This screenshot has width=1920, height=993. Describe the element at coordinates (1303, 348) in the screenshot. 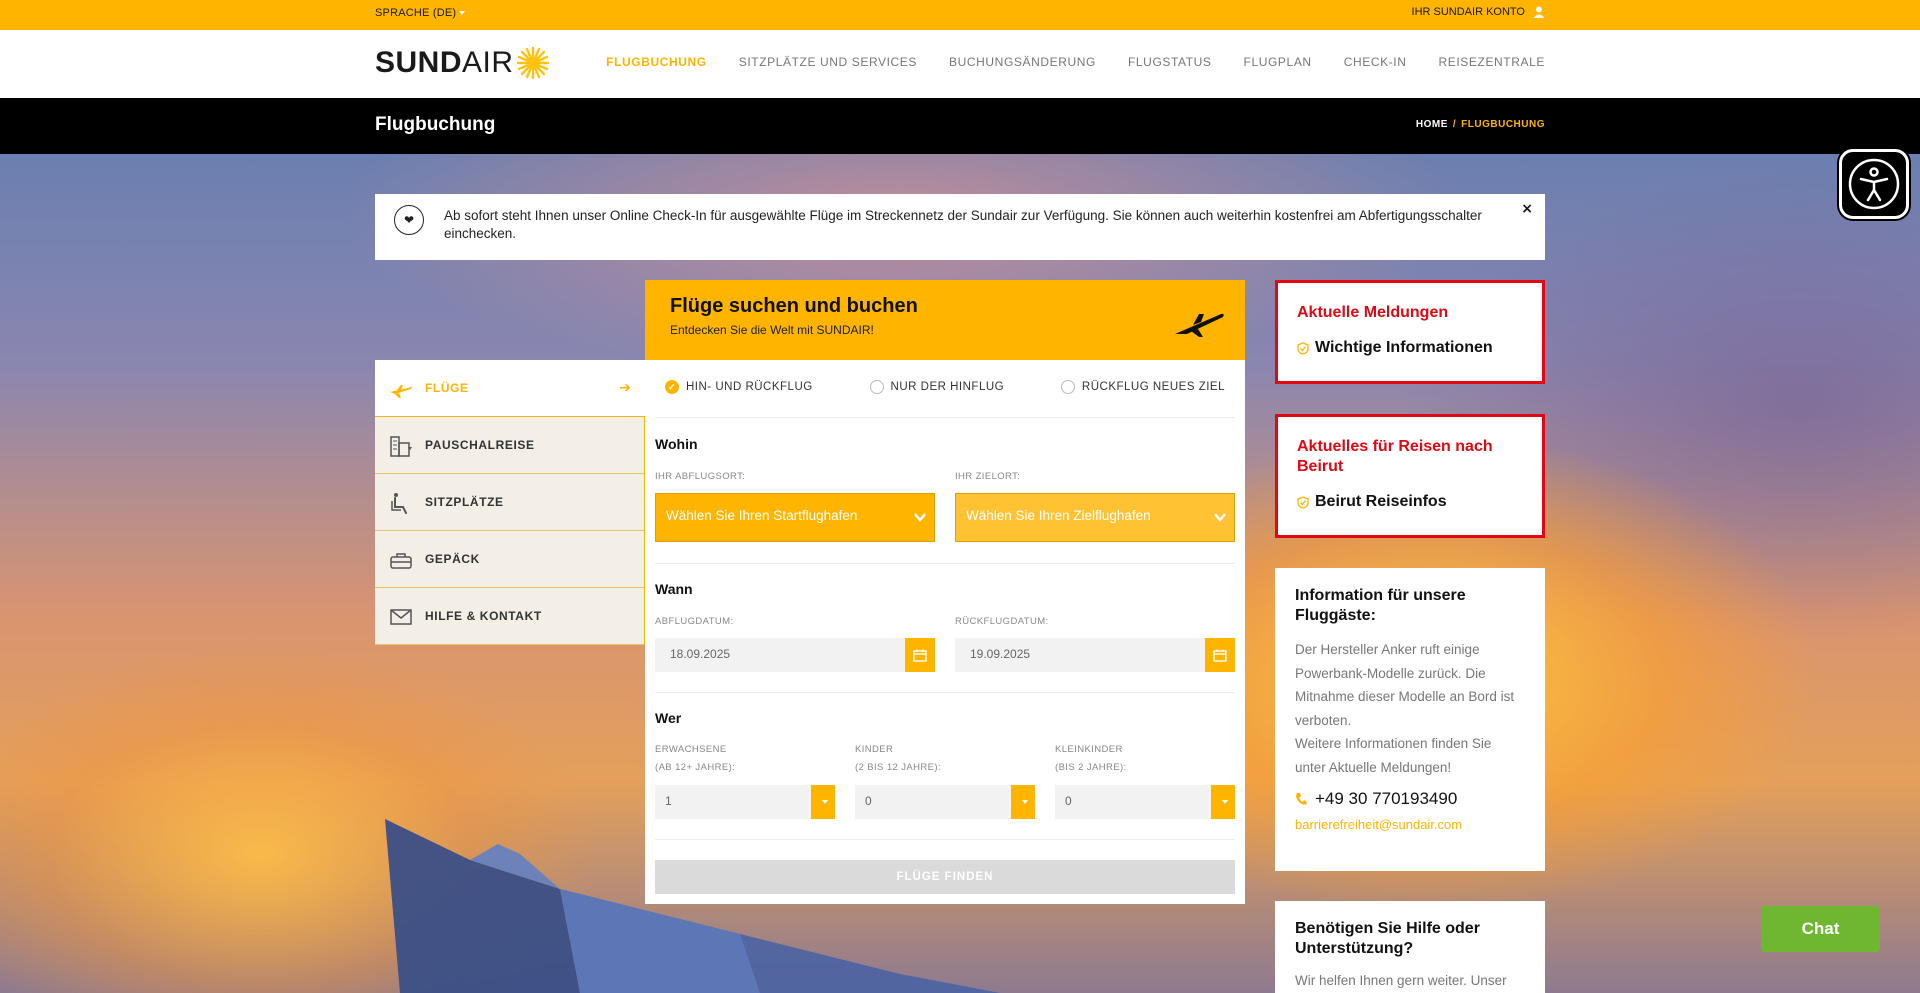

I see `shield-check-icon` at that location.